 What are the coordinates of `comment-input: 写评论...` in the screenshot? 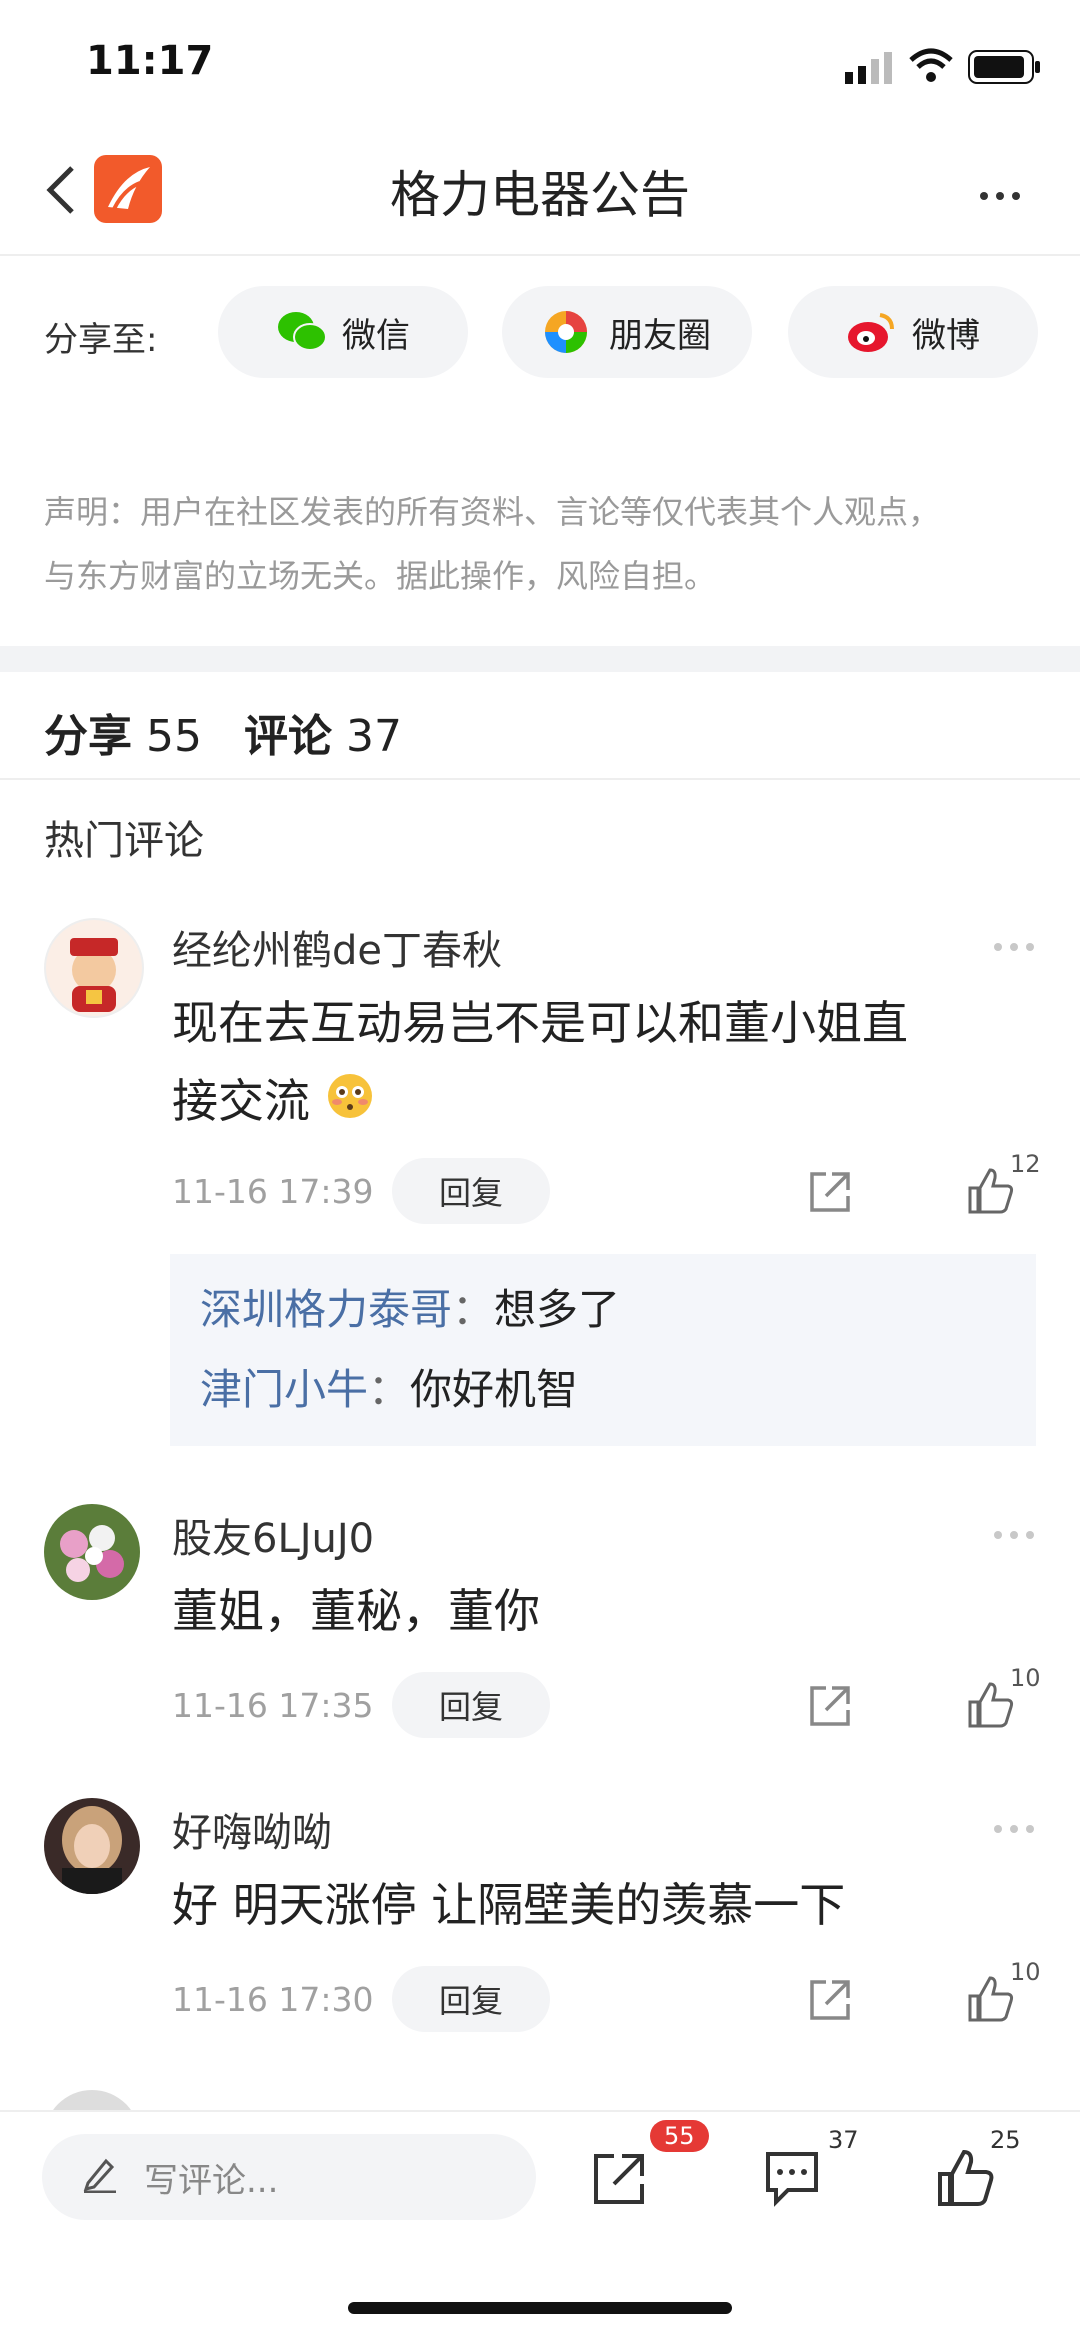 It's located at (289, 2177).